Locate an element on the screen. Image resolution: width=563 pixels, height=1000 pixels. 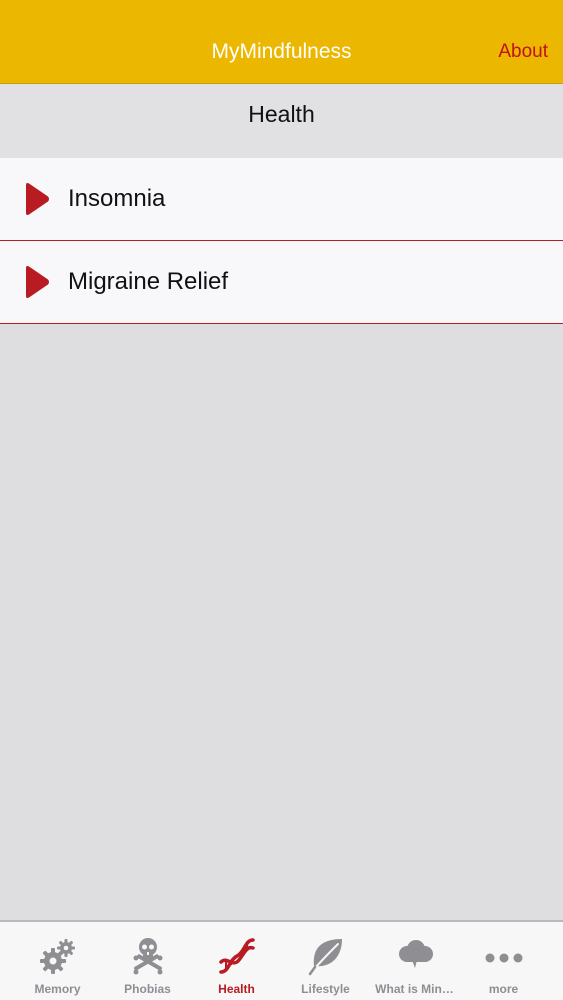
tab-label: more is located at coordinates (503, 989).